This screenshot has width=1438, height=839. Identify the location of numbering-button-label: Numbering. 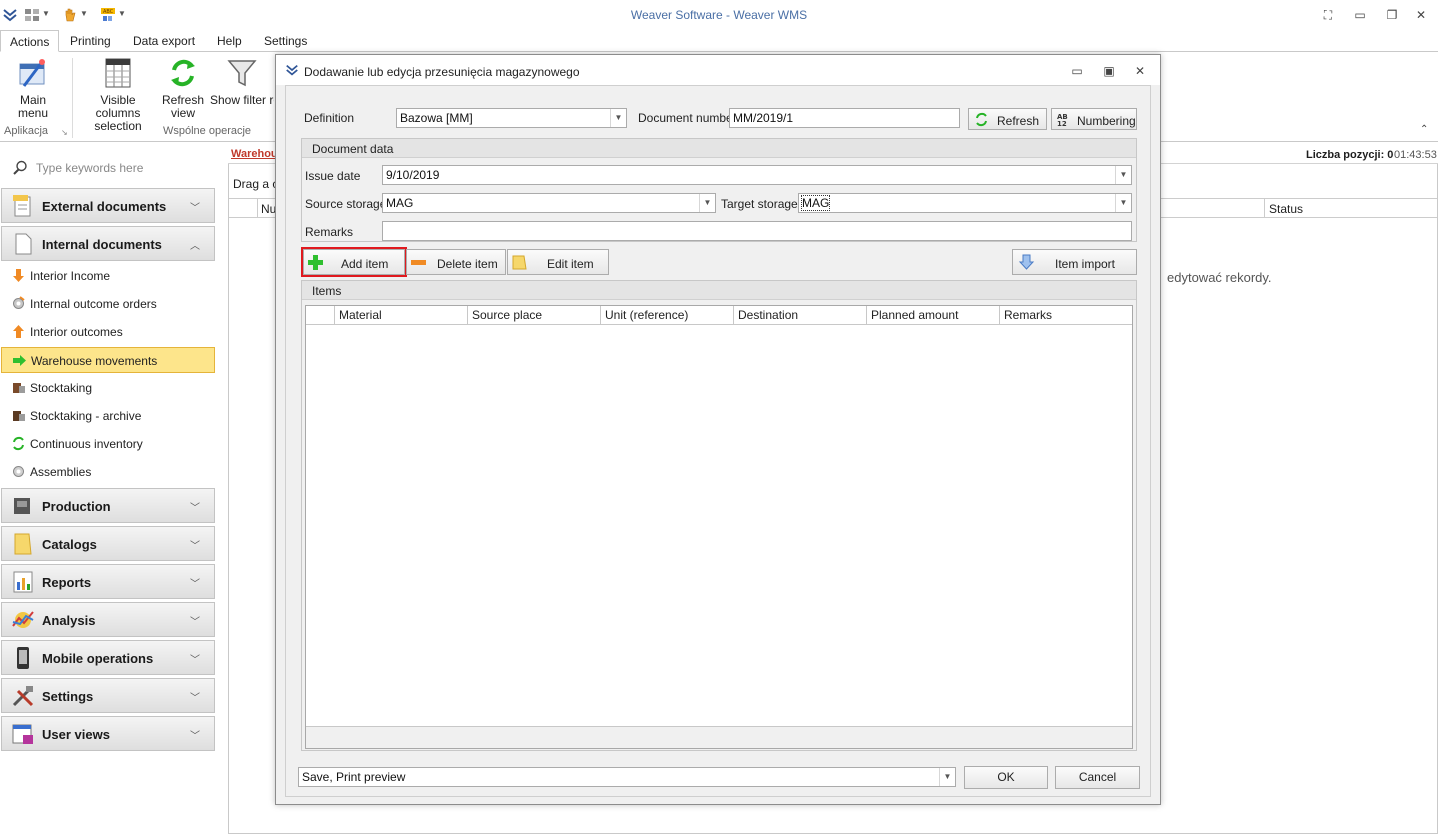
(1106, 121).